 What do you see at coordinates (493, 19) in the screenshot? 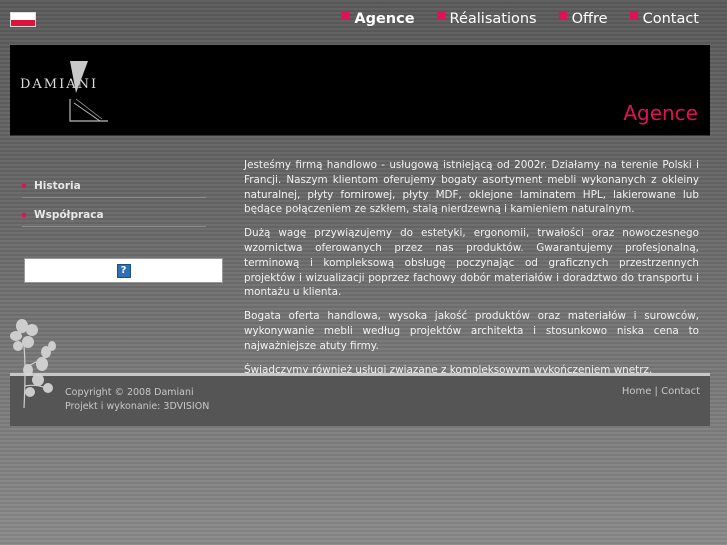
I see `nav-item-label: Réalisations` at bounding box center [493, 19].